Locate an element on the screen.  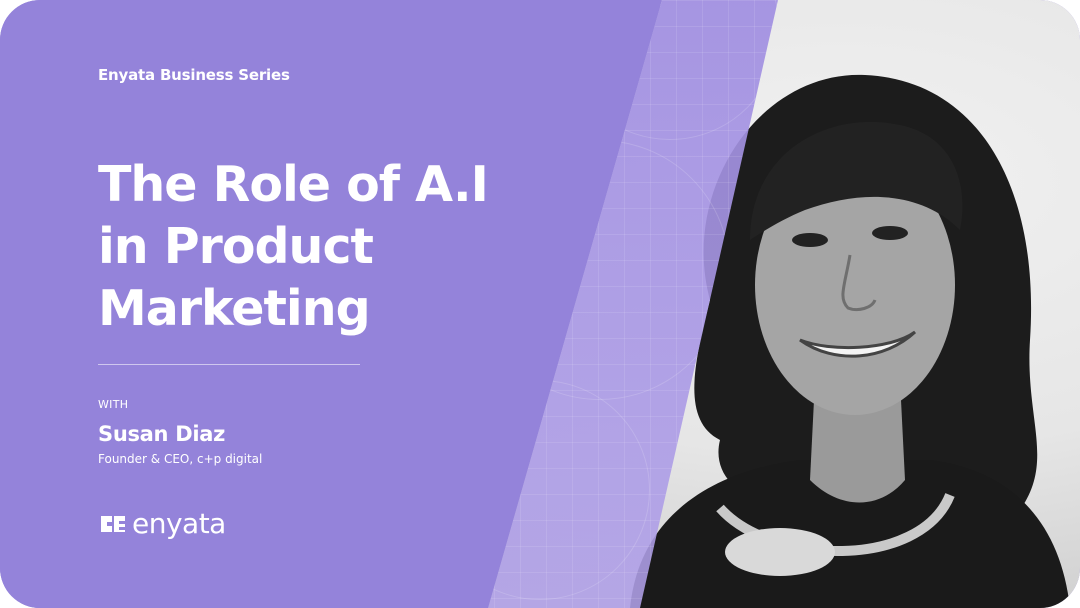
brand-logo: enyata is located at coordinates (162, 524).